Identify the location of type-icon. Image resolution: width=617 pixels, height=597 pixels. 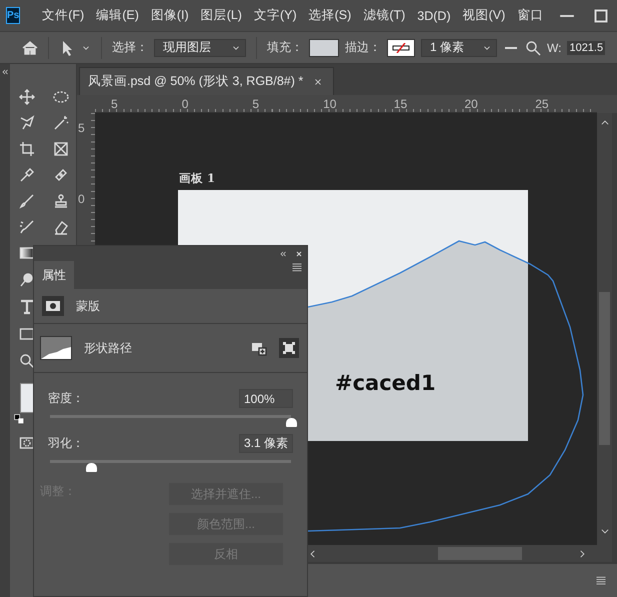
(27, 307).